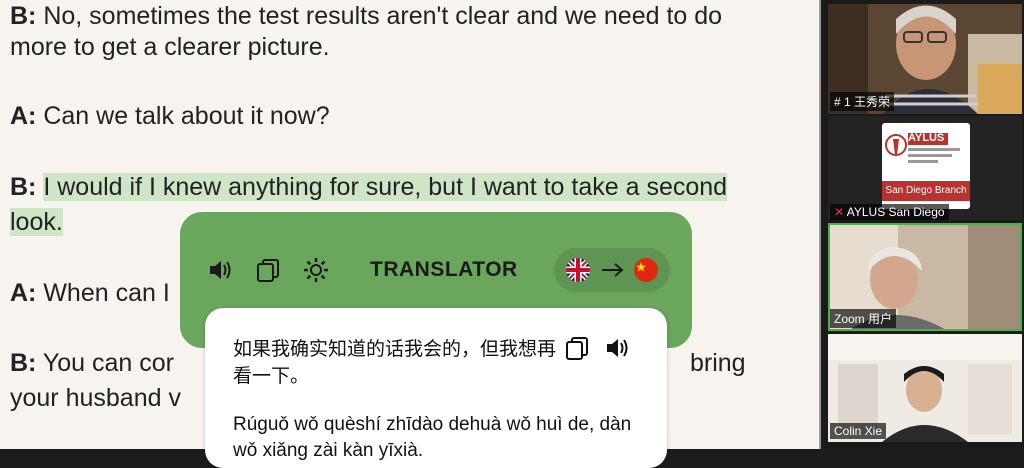 This screenshot has width=1024, height=468. Describe the element at coordinates (839, 212) in the screenshot. I see `mic-muted-icon: ✕` at that location.